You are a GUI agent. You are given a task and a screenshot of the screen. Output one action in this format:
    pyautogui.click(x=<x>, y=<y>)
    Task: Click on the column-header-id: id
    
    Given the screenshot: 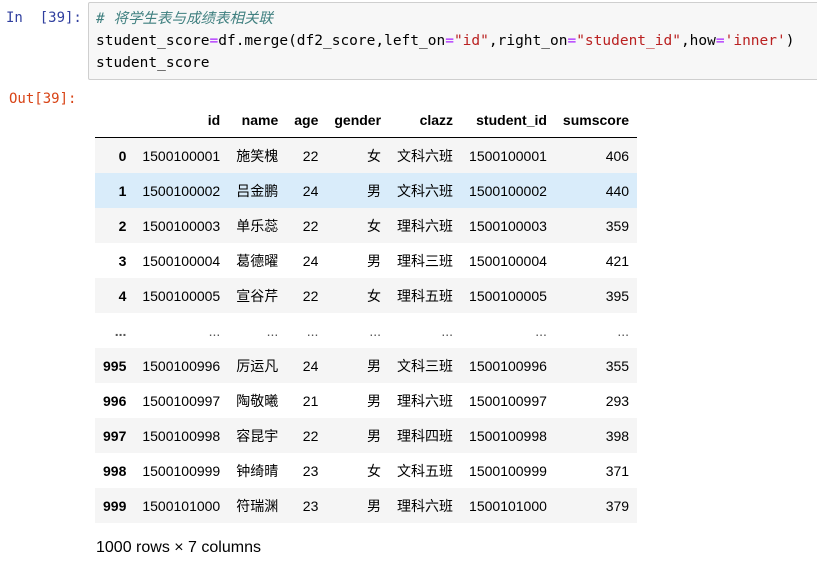 What is the action you would take?
    pyautogui.click(x=181, y=120)
    